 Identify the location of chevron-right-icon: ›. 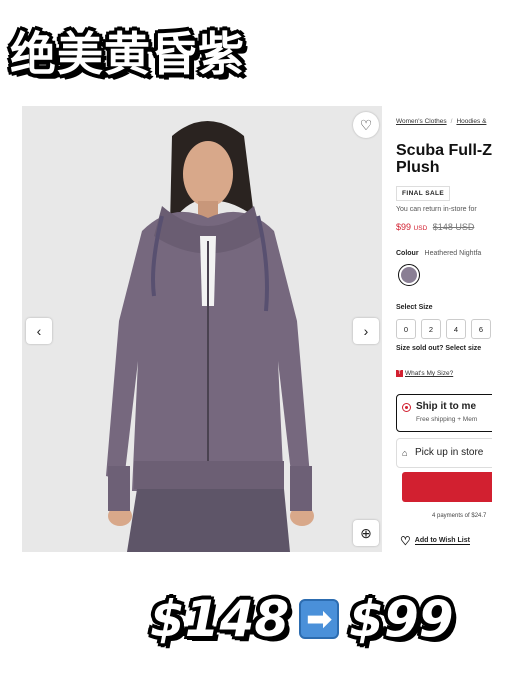
(366, 331).